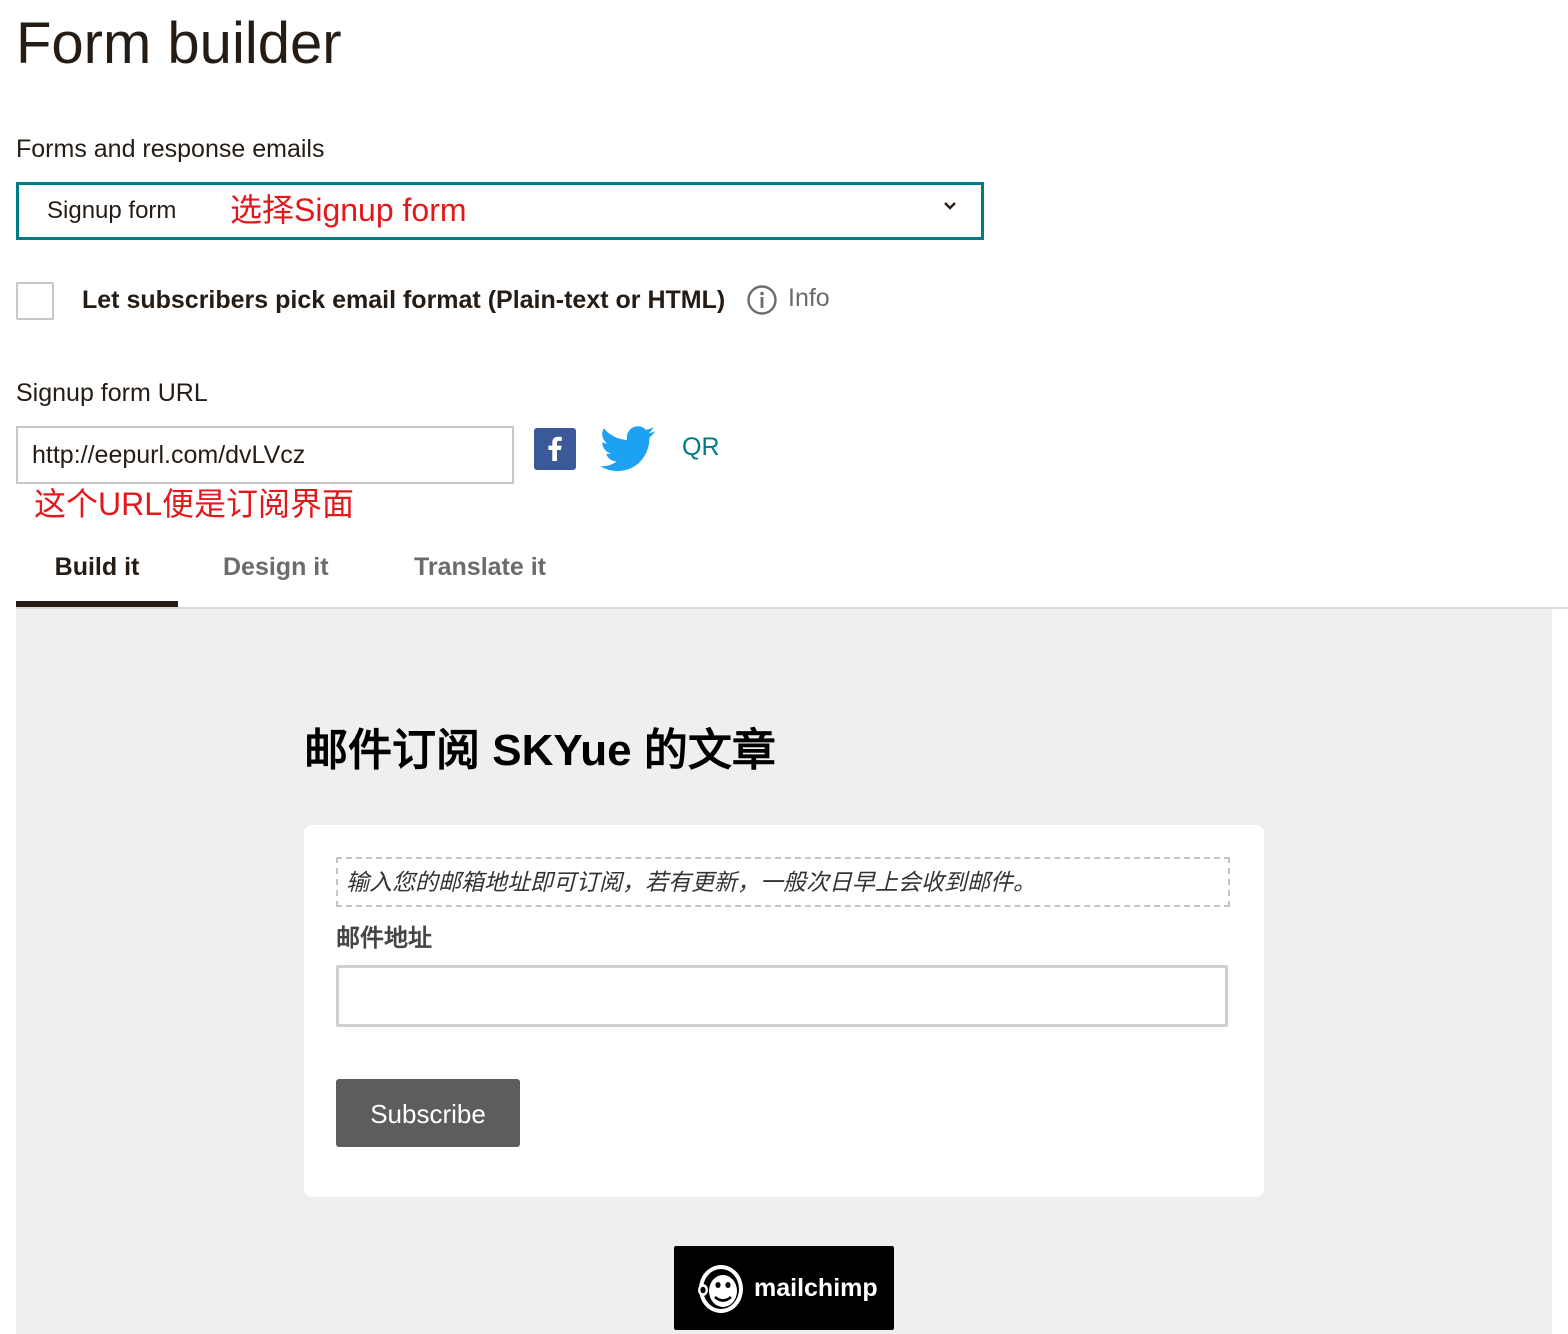 The height and width of the screenshot is (1334, 1568). I want to click on form-type-select-value: Signup form, so click(112, 210).